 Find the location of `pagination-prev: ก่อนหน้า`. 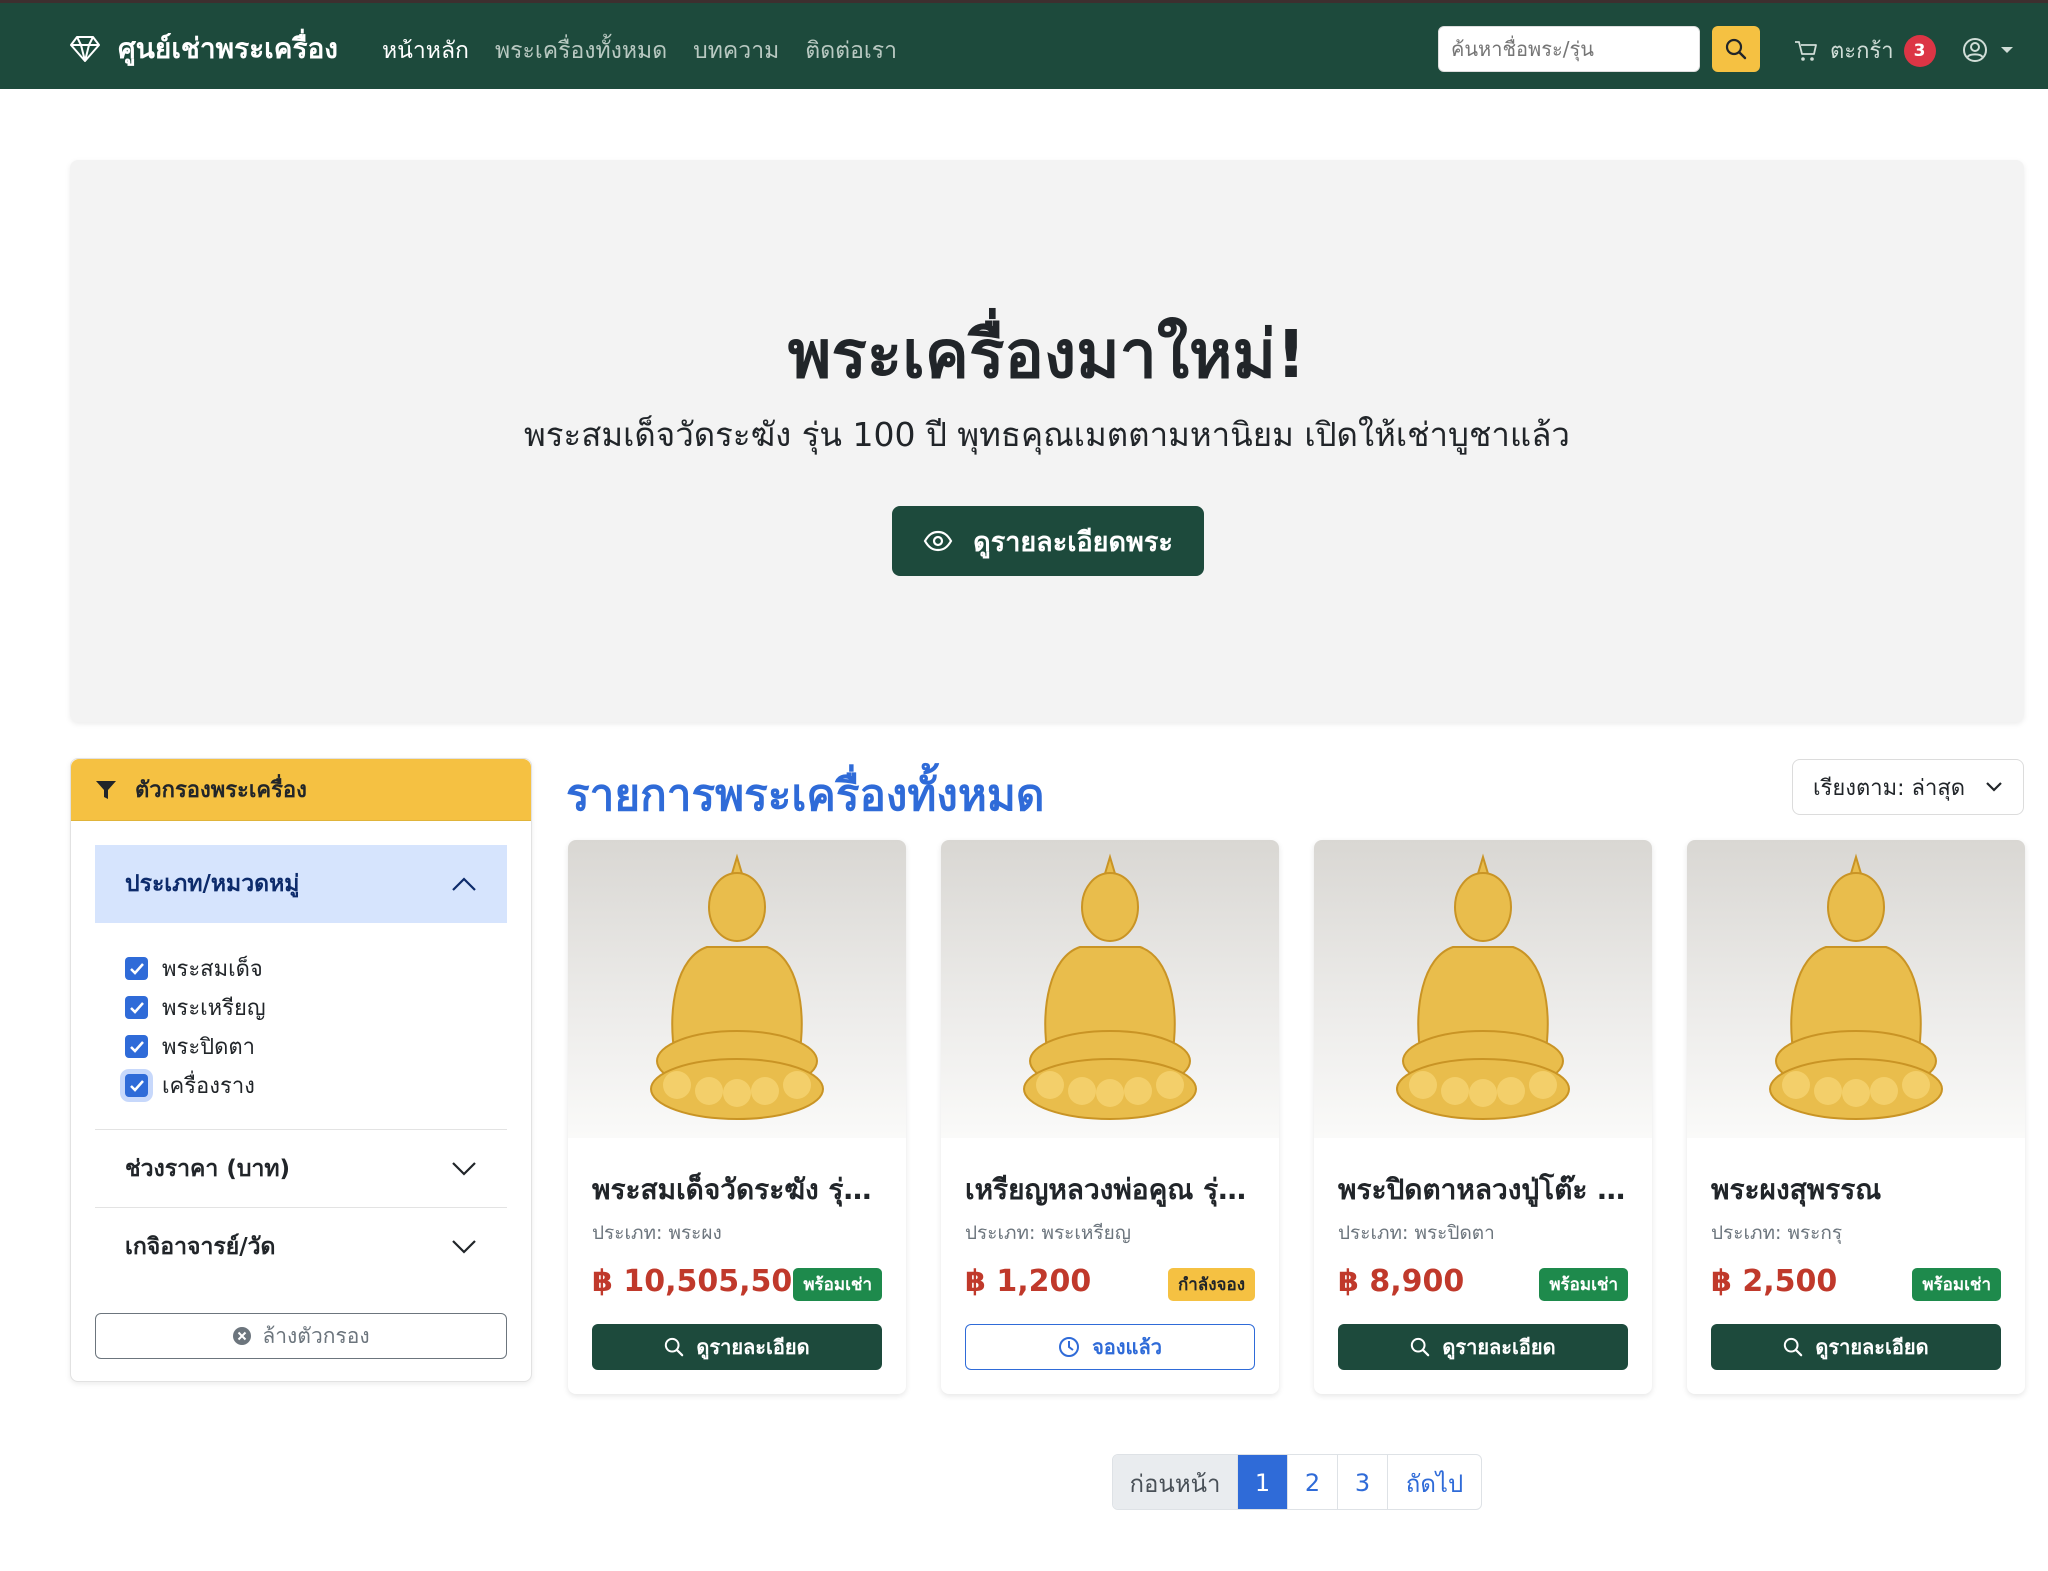

pagination-prev: ก่อนหน้า is located at coordinates (1175, 1482).